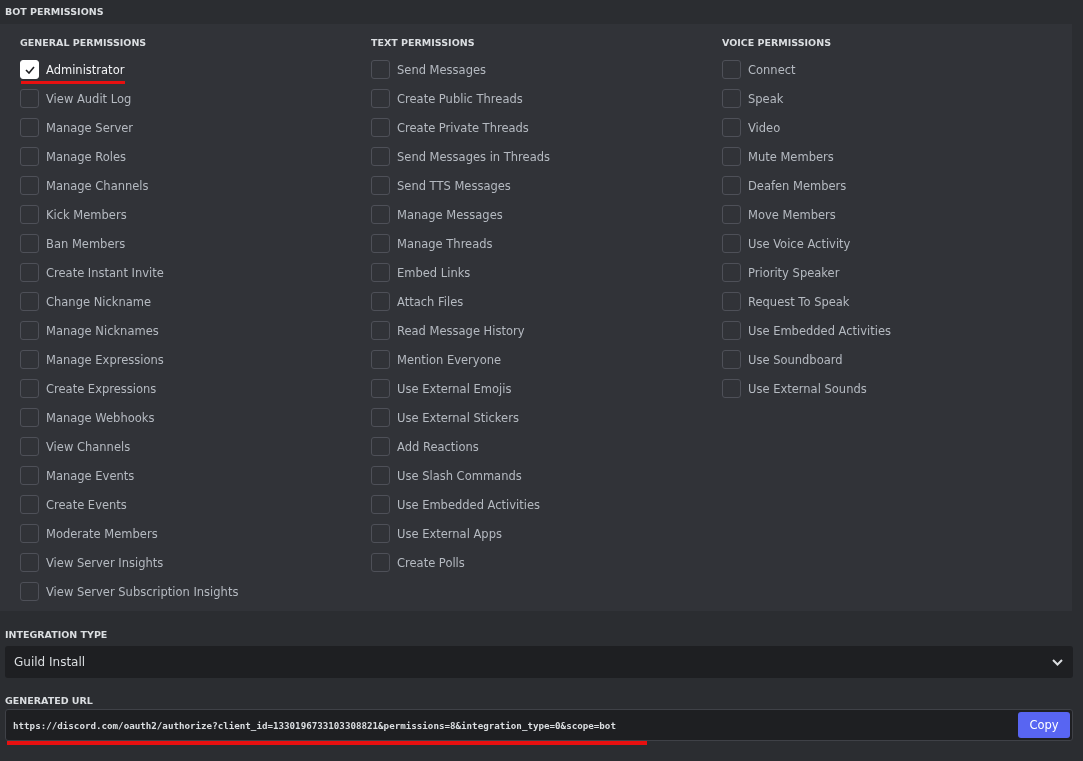  I want to click on permission-label: Manage Expressions, so click(105, 359).